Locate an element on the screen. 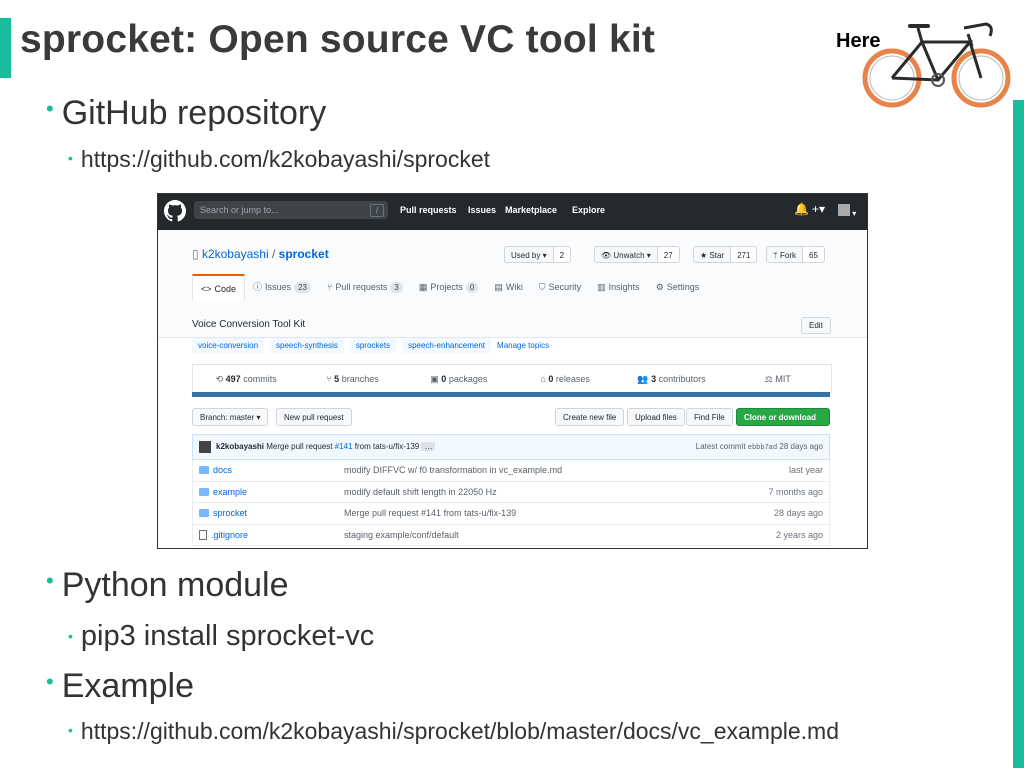 The height and width of the screenshot is (768, 1024). bullet-text: GitHub repository is located at coordinates (194, 113).